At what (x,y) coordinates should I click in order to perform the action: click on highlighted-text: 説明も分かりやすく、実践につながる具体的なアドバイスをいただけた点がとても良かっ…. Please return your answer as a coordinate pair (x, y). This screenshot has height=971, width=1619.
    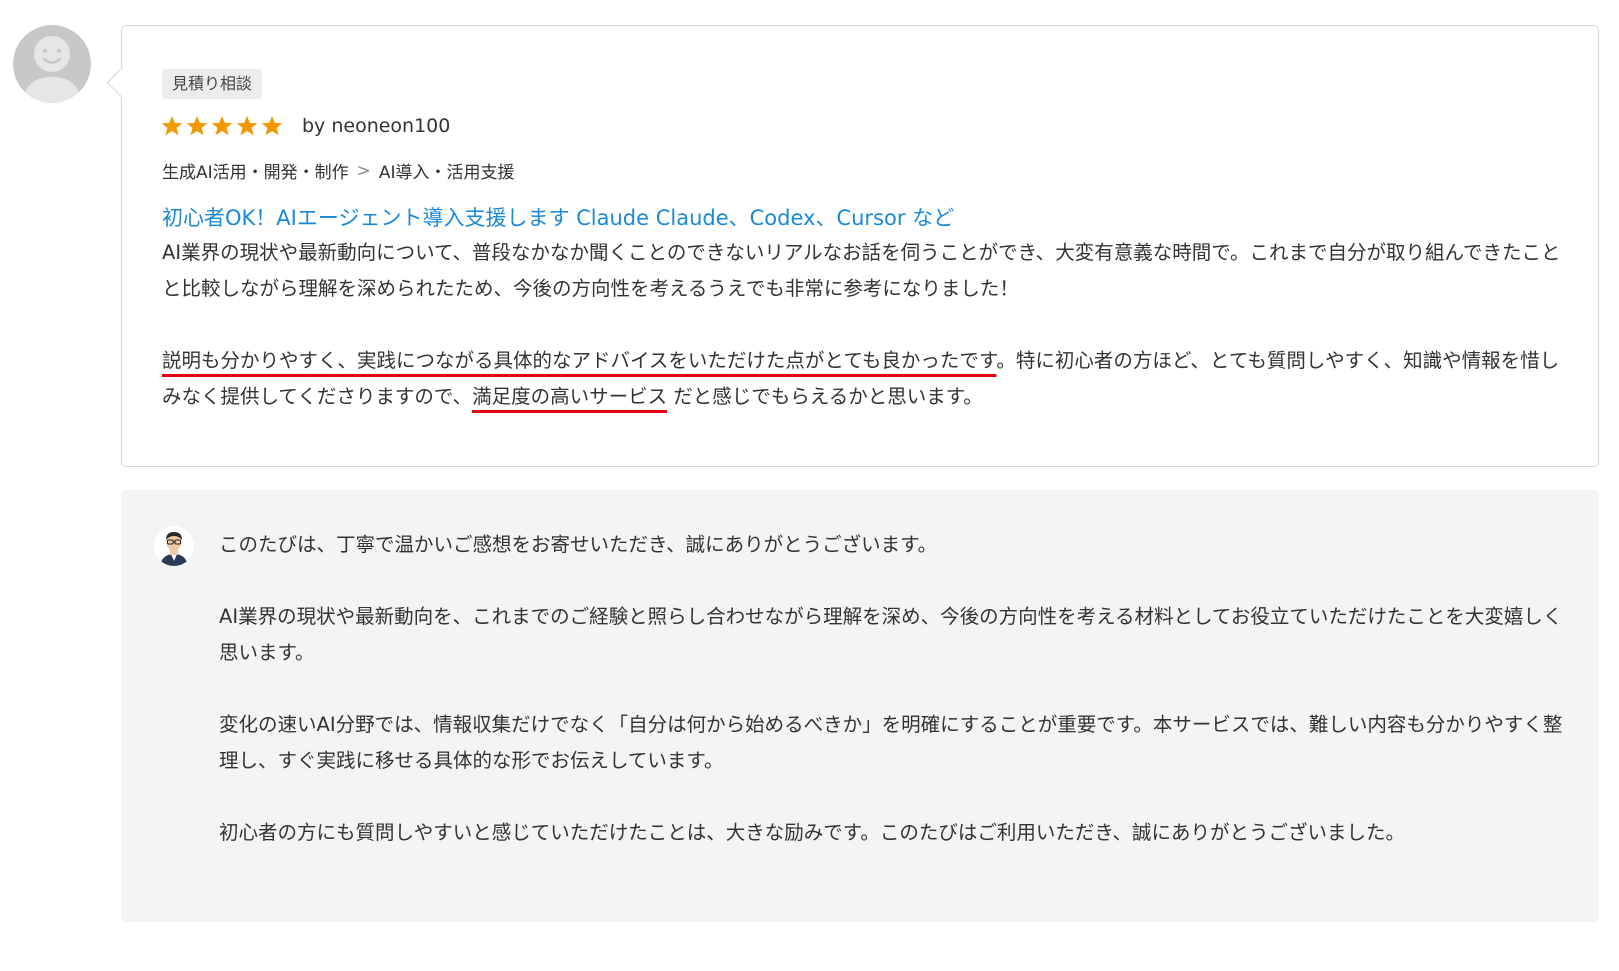
    Looking at the image, I should click on (579, 360).